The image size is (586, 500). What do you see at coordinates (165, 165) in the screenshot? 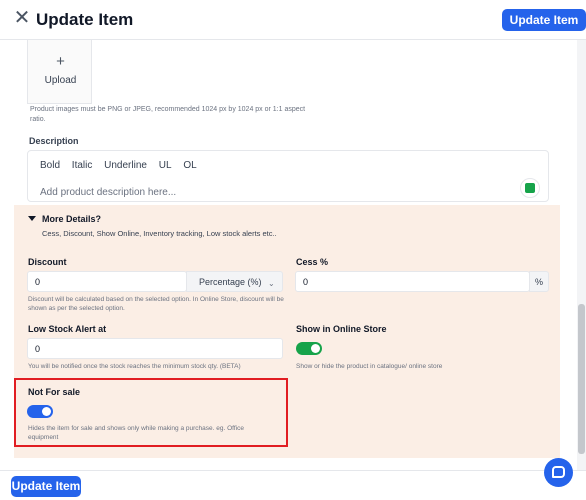
I see `unordered-list-button: UL` at bounding box center [165, 165].